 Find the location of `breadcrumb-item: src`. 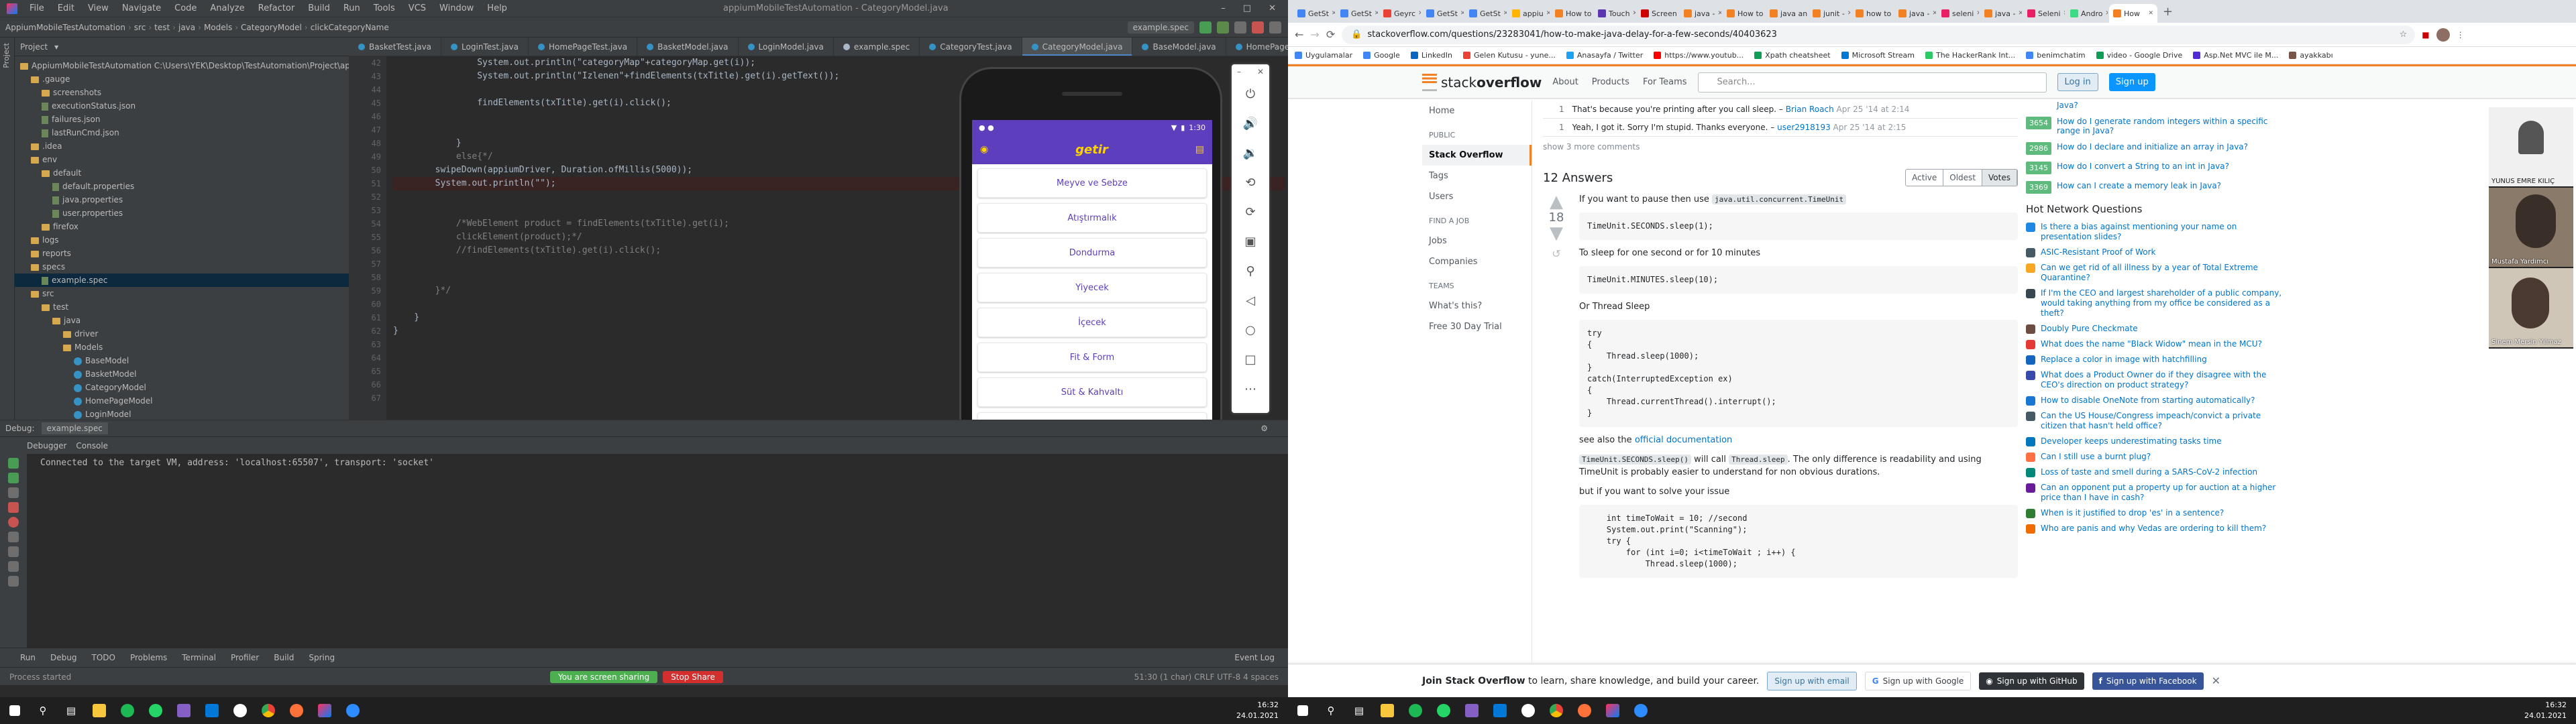

breadcrumb-item: src is located at coordinates (140, 27).